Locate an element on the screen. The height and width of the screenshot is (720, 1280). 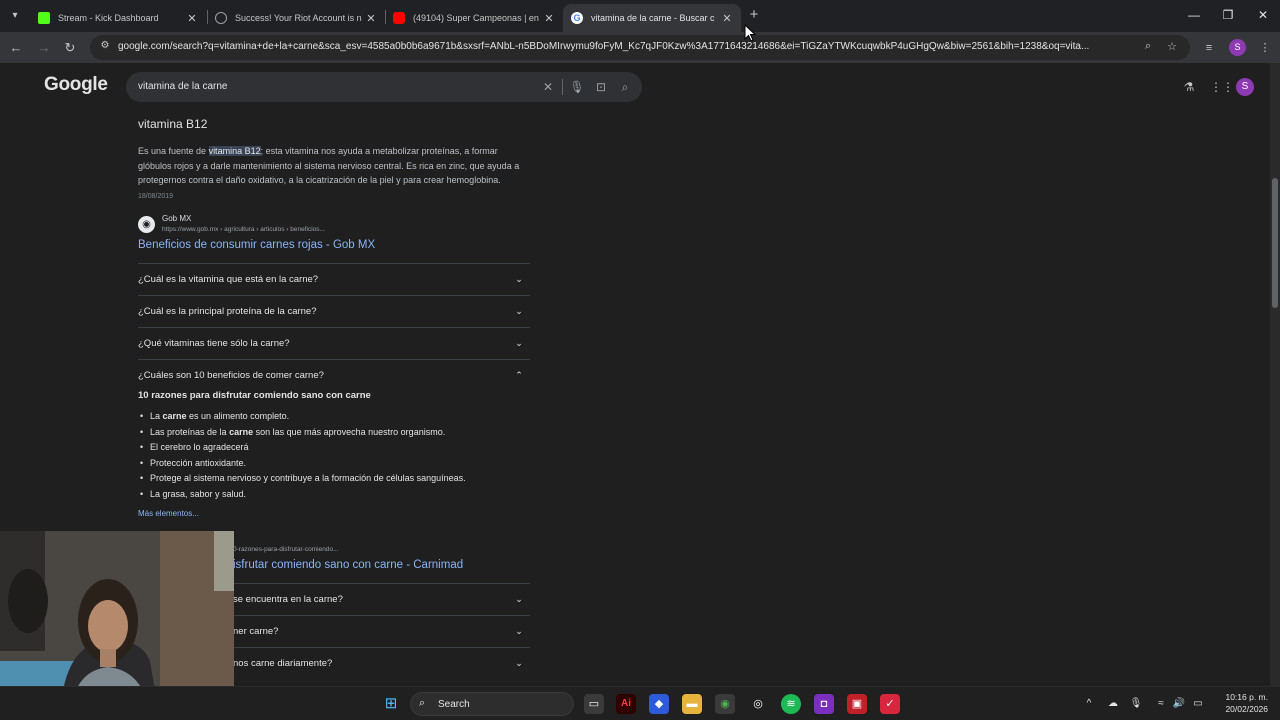
system-clock: 10:16 p. m. 20/02/2026 is located at coordinates (1240, 703).